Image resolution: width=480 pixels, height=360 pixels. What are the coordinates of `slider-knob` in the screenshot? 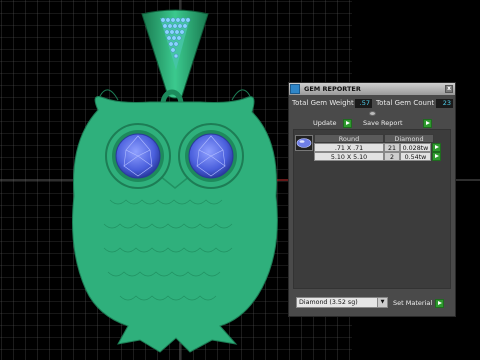 It's located at (372, 113).